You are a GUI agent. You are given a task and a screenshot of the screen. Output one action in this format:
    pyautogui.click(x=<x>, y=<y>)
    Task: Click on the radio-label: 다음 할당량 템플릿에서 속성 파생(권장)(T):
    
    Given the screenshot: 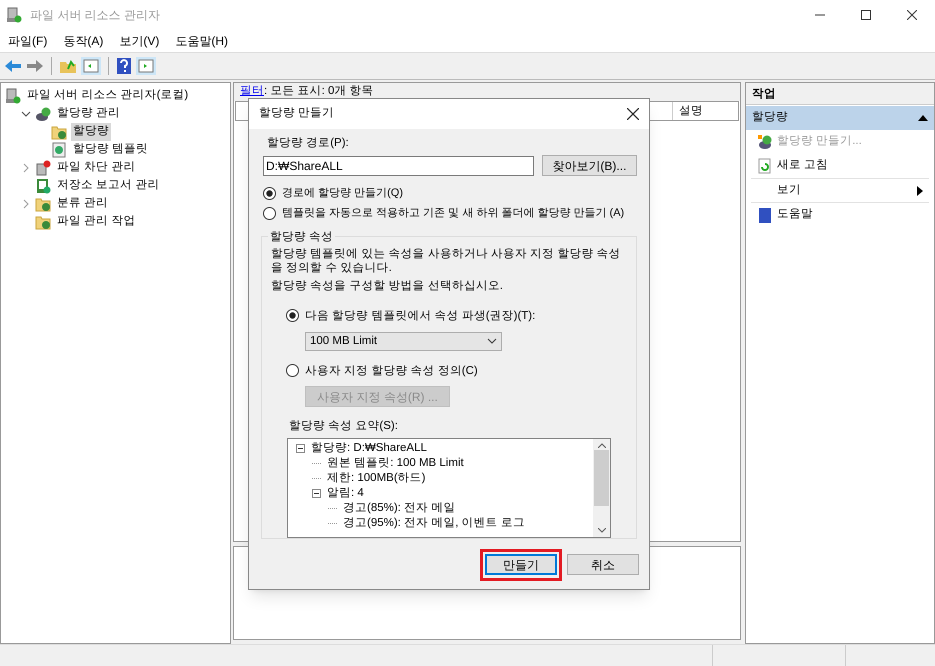 What is the action you would take?
    pyautogui.click(x=420, y=316)
    